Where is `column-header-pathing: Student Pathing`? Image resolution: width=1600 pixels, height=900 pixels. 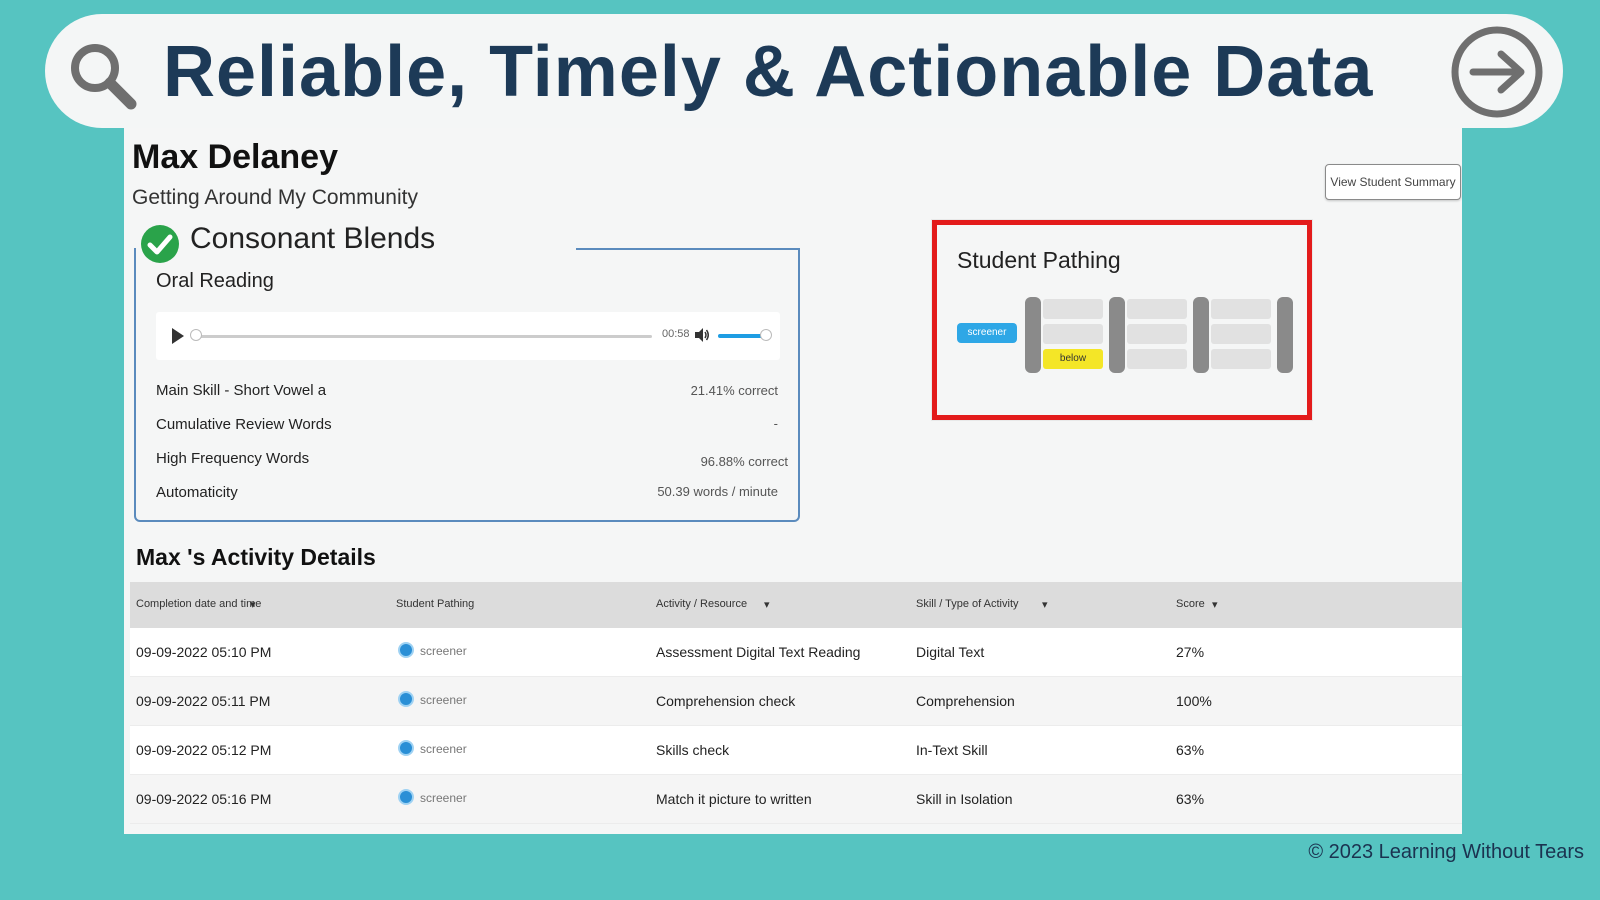
column-header-pathing: Student Pathing is located at coordinates (435, 604).